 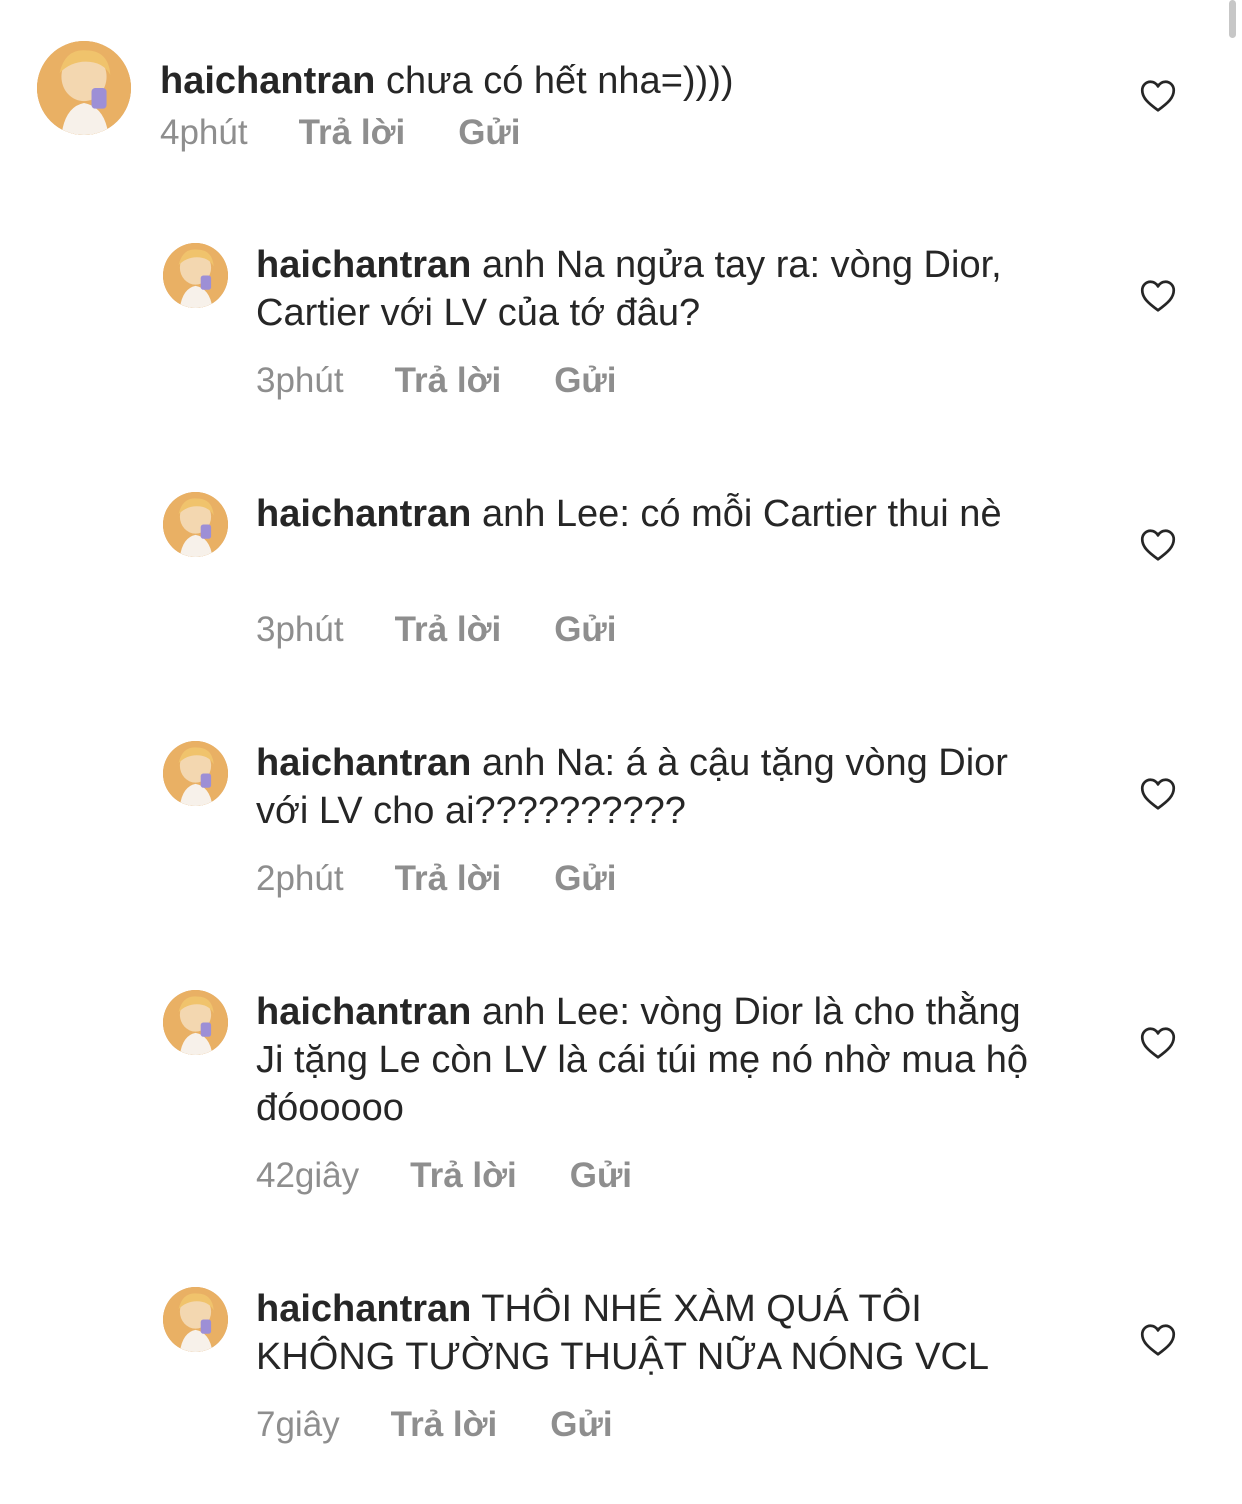 What do you see at coordinates (741, 514) in the screenshot?
I see `comment-body: anh Lee: có mỗi Cartier thui nè` at bounding box center [741, 514].